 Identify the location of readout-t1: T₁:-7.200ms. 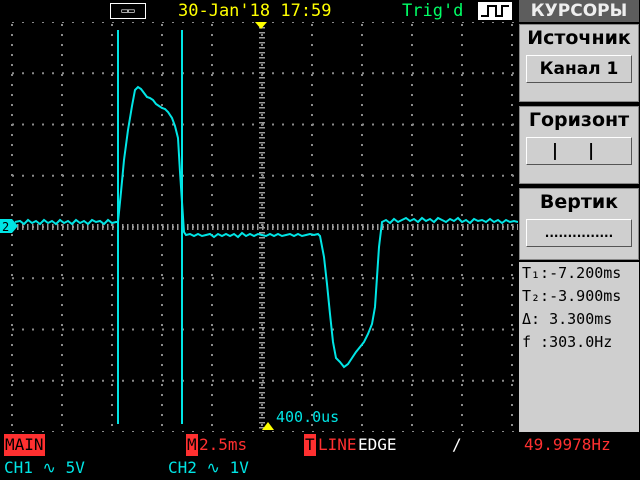
(572, 273).